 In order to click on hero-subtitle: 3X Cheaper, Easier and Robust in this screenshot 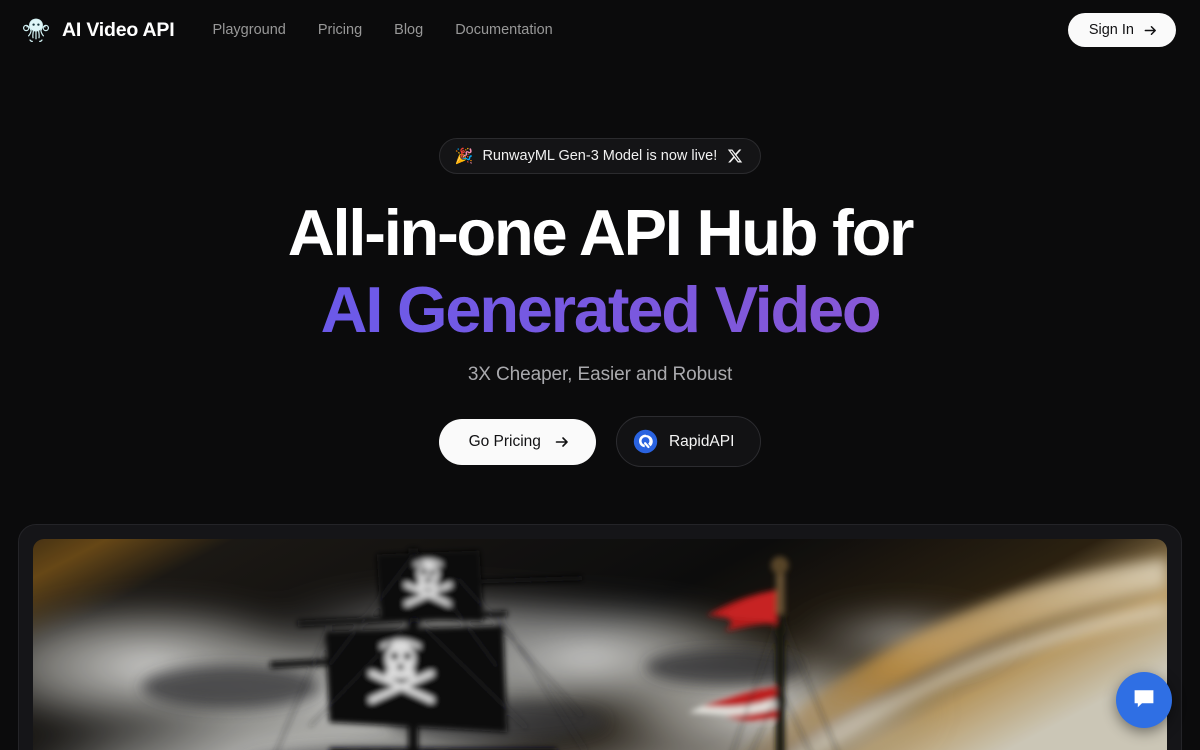, I will do `click(600, 374)`.